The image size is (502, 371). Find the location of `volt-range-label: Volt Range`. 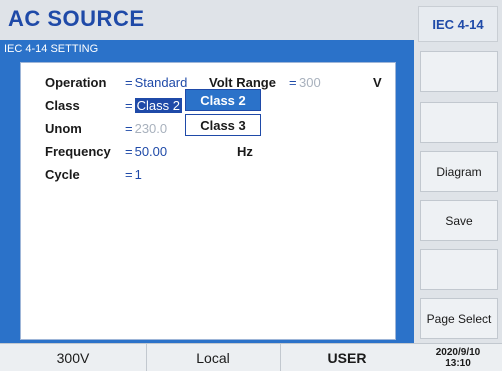

volt-range-label: Volt Range is located at coordinates (242, 82).